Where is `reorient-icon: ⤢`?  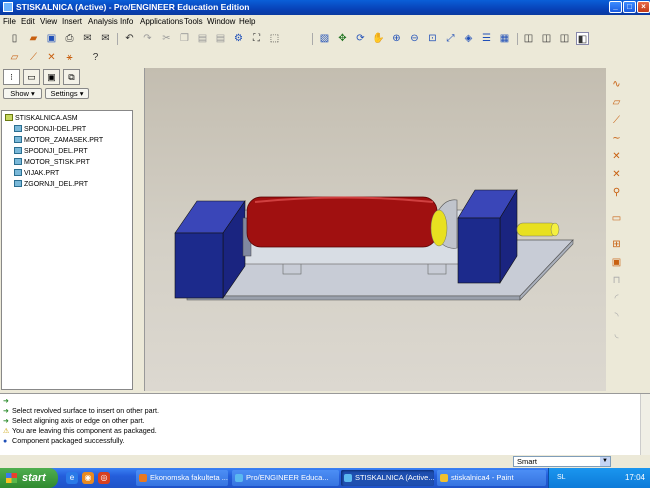 reorient-icon: ⤢ is located at coordinates (450, 38).